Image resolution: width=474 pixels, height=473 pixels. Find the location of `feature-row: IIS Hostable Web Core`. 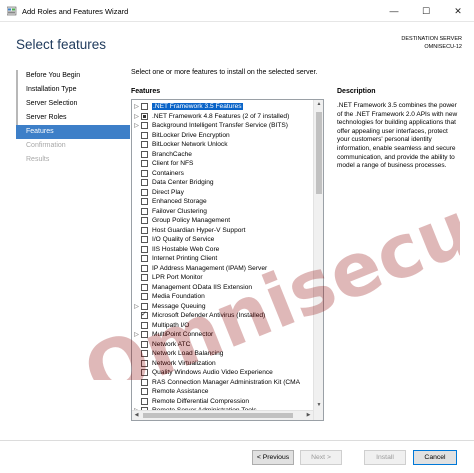

feature-row: IIS Hostable Web Core is located at coordinates (222, 250).